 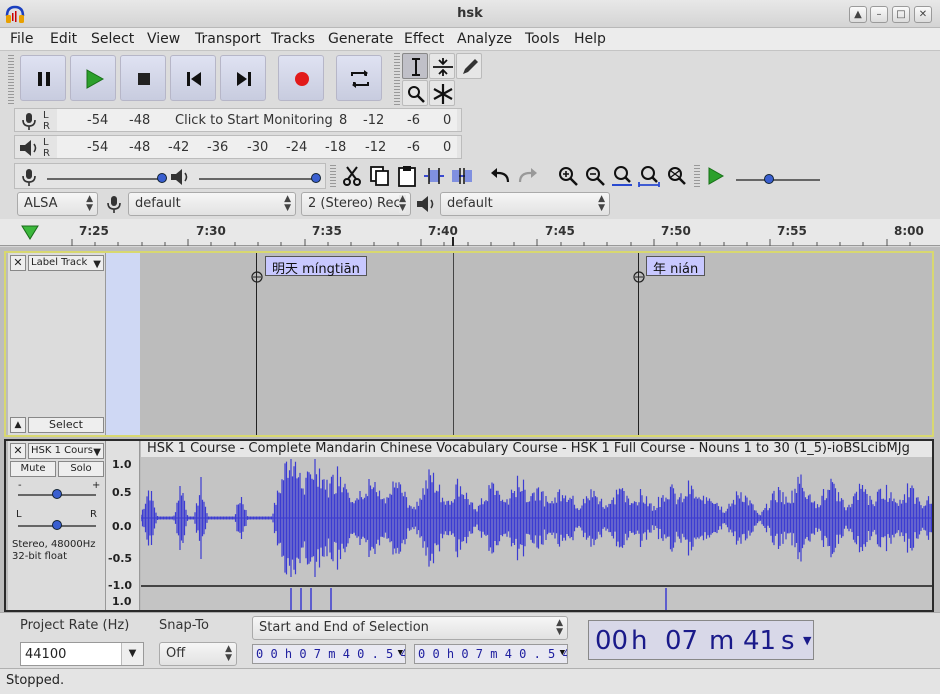 What do you see at coordinates (879, 14) in the screenshot?
I see `window-minimize-button: –` at bounding box center [879, 14].